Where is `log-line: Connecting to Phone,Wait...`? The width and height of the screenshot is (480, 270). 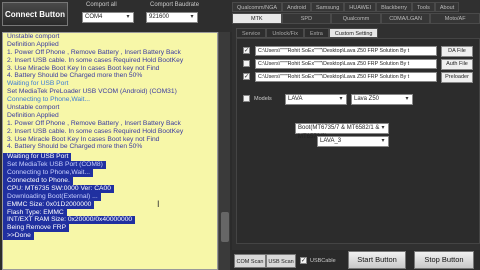
log-line: Connecting to Phone,Wait... is located at coordinates (49, 100).